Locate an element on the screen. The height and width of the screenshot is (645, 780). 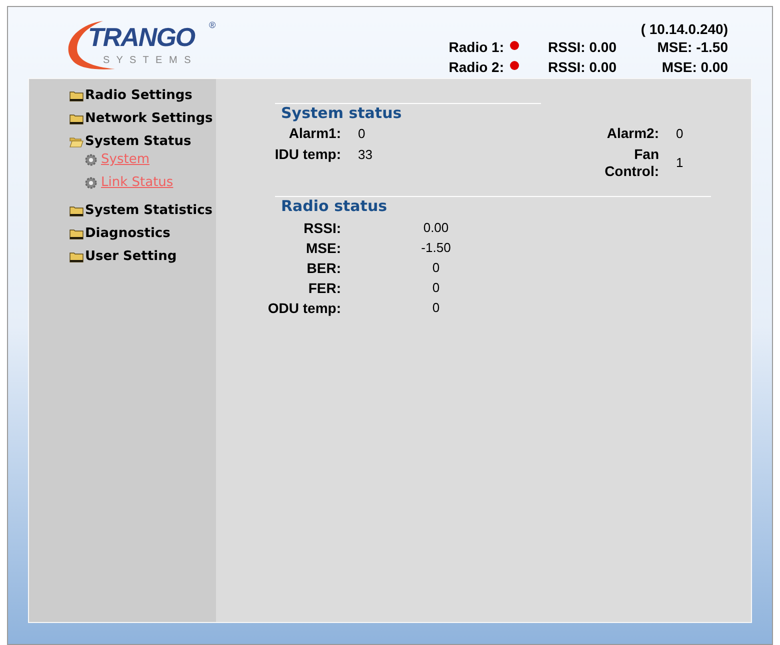
menu-folder: Radio Settings is located at coordinates (138, 95).